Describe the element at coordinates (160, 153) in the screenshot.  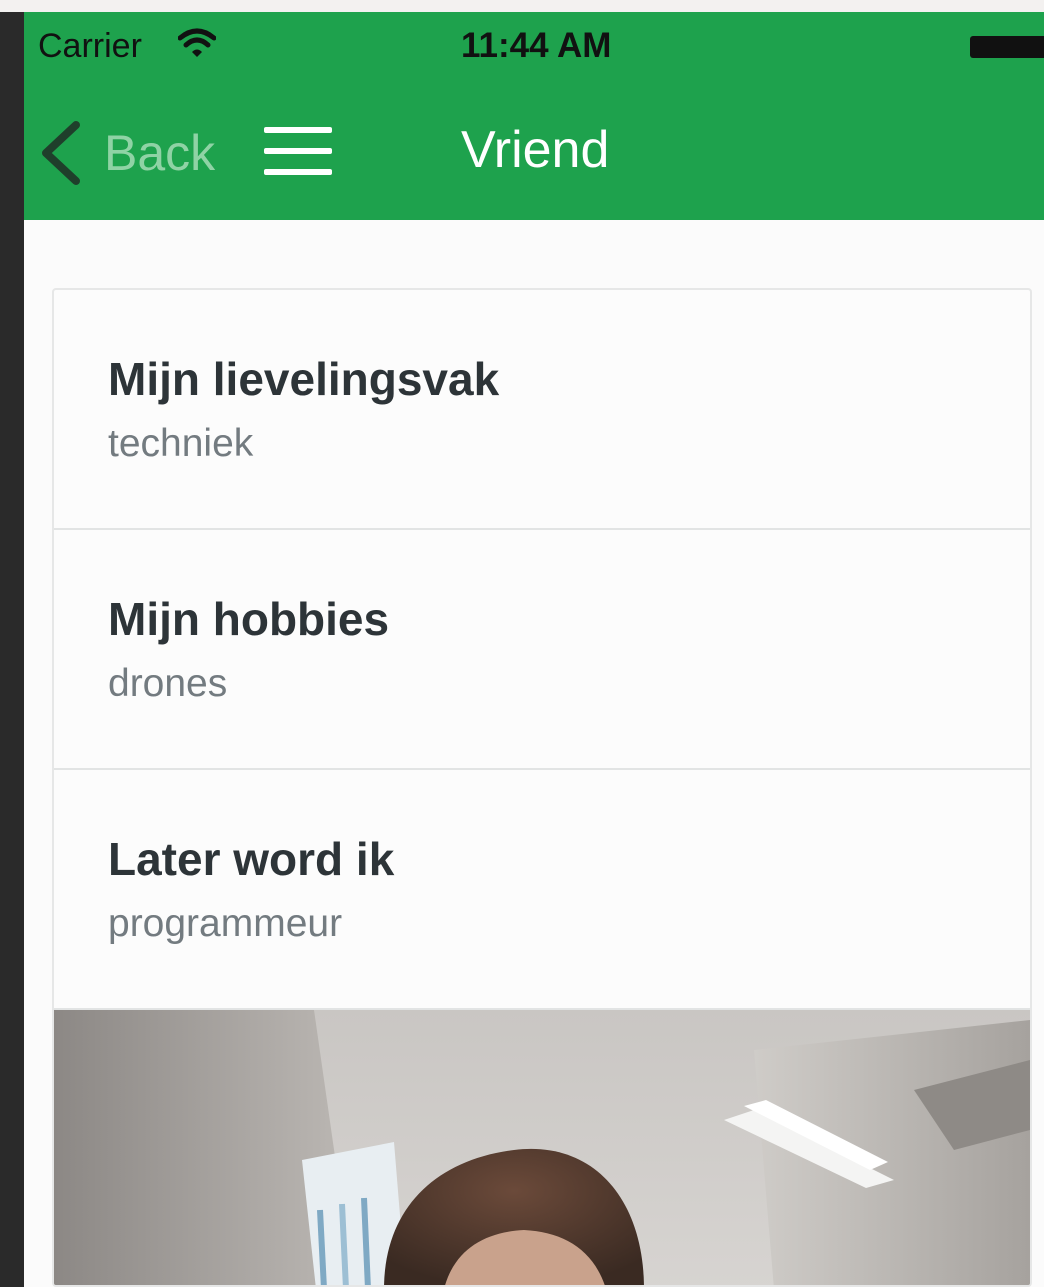
I see `back-label: Back` at that location.